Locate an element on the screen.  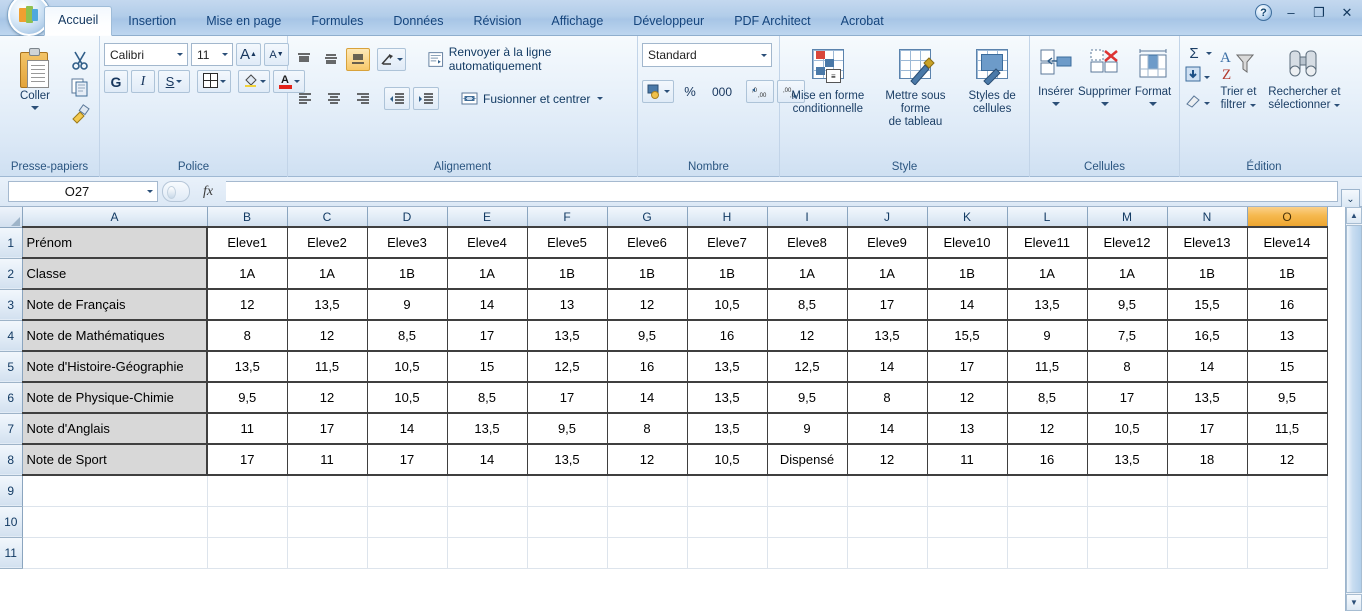
row-label-cell: Note de Physique-Chimie is located at coordinates (115, 398).